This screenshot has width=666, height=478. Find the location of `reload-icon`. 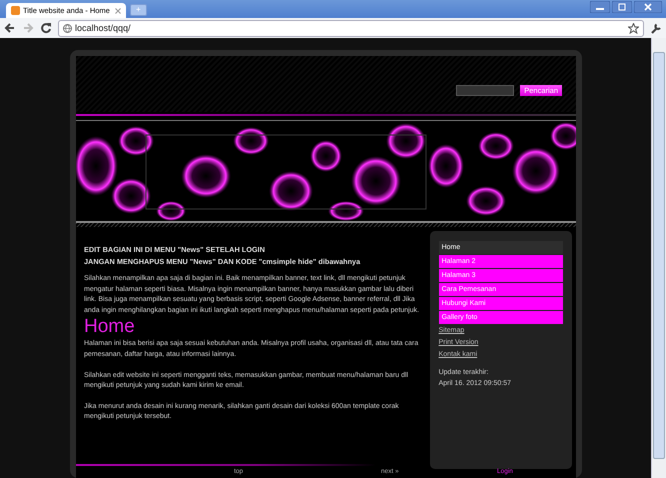

reload-icon is located at coordinates (46, 28).